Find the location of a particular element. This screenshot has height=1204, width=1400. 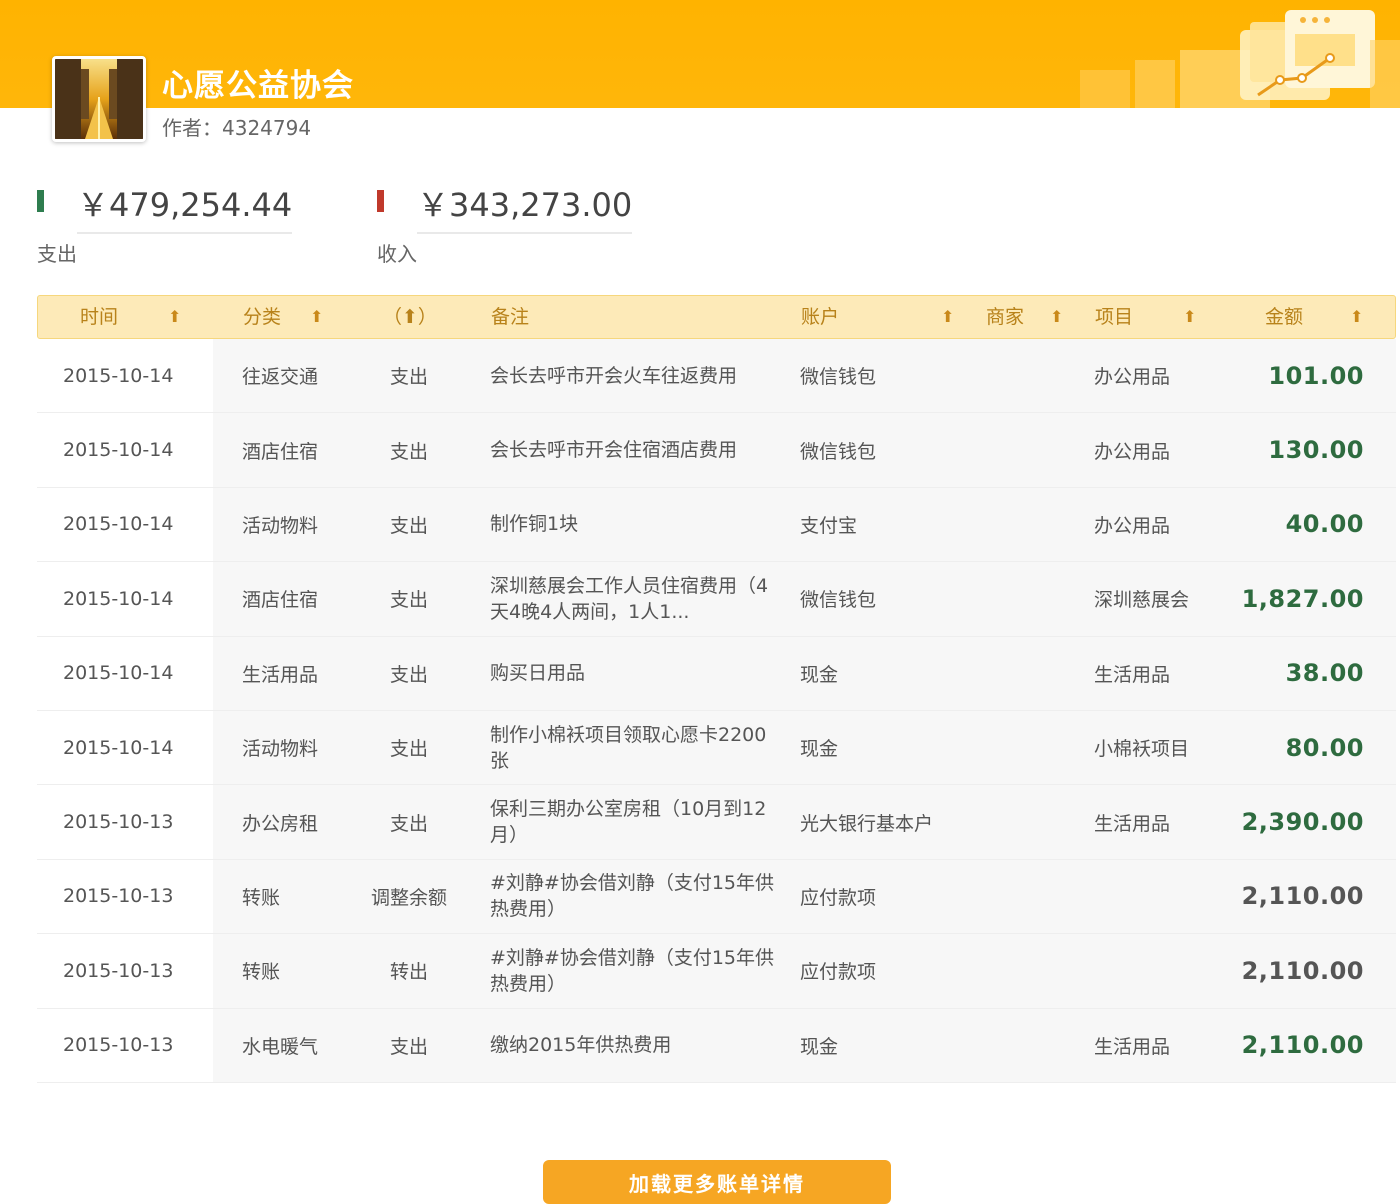

cell-category: 生活用品 is located at coordinates (280, 674).